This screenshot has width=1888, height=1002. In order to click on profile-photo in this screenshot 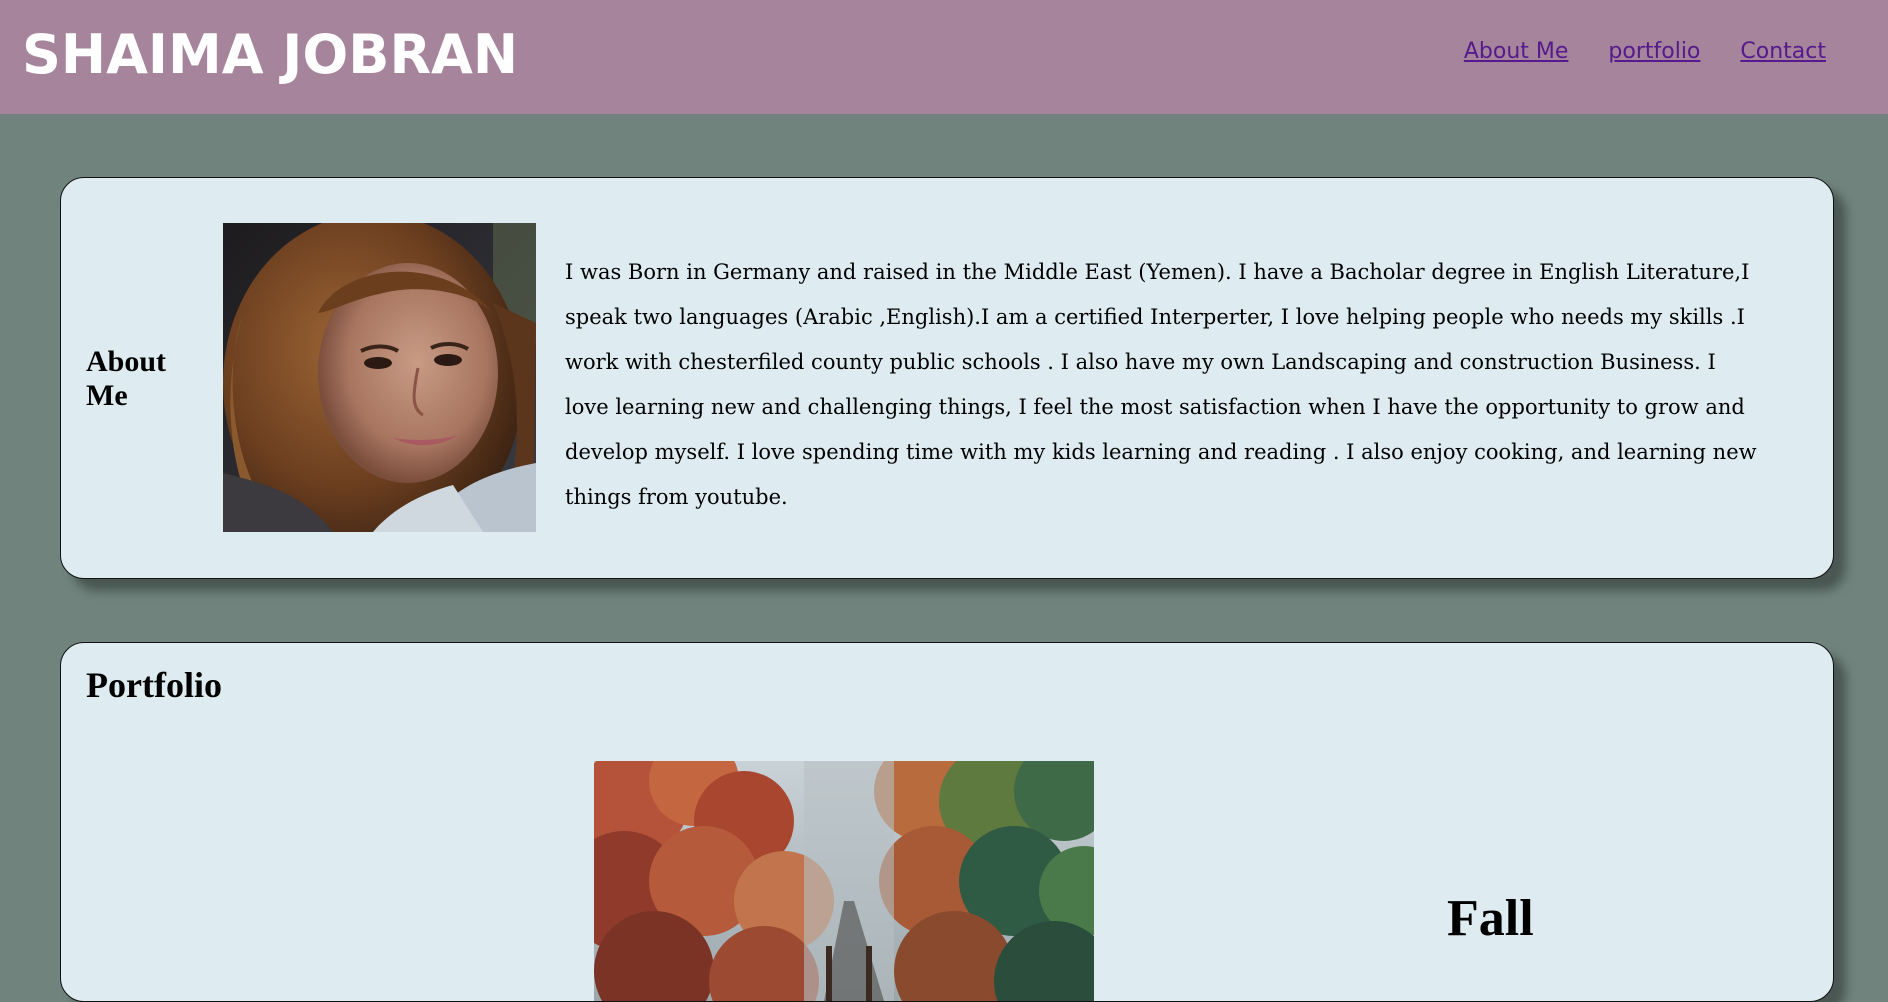, I will do `click(379, 377)`.